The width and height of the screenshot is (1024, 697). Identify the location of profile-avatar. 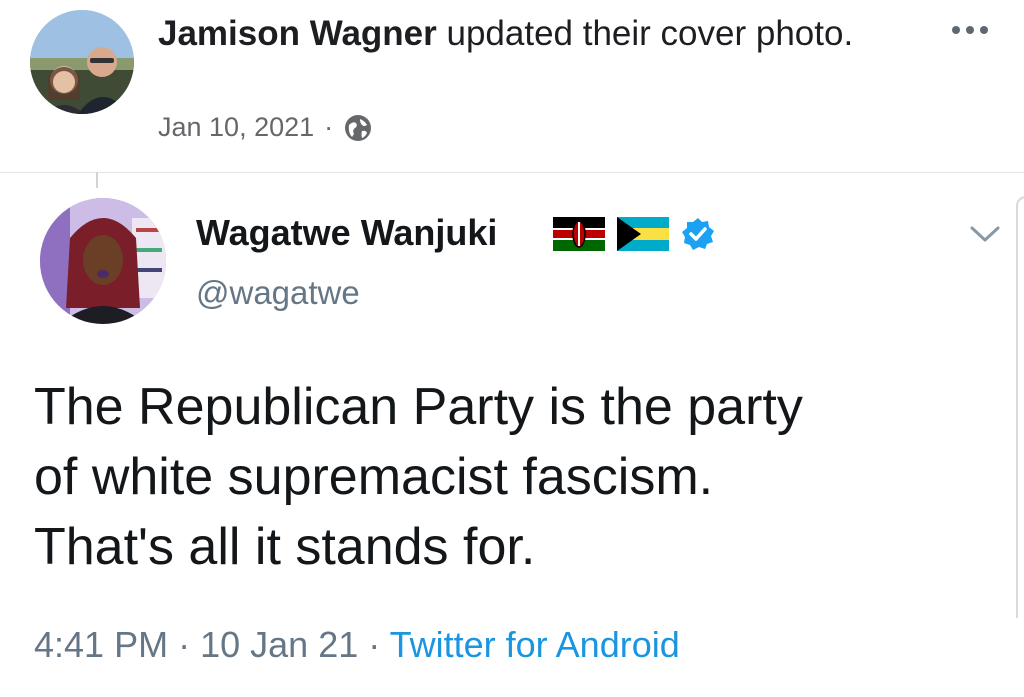
(82, 62).